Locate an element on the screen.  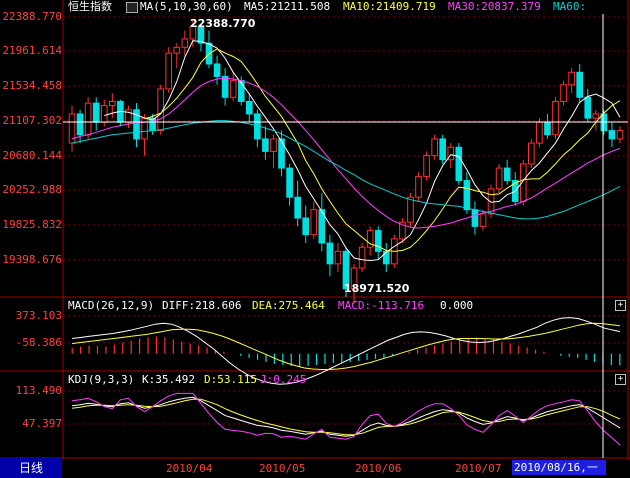
kdj-d-line is located at coordinates (346, 417).